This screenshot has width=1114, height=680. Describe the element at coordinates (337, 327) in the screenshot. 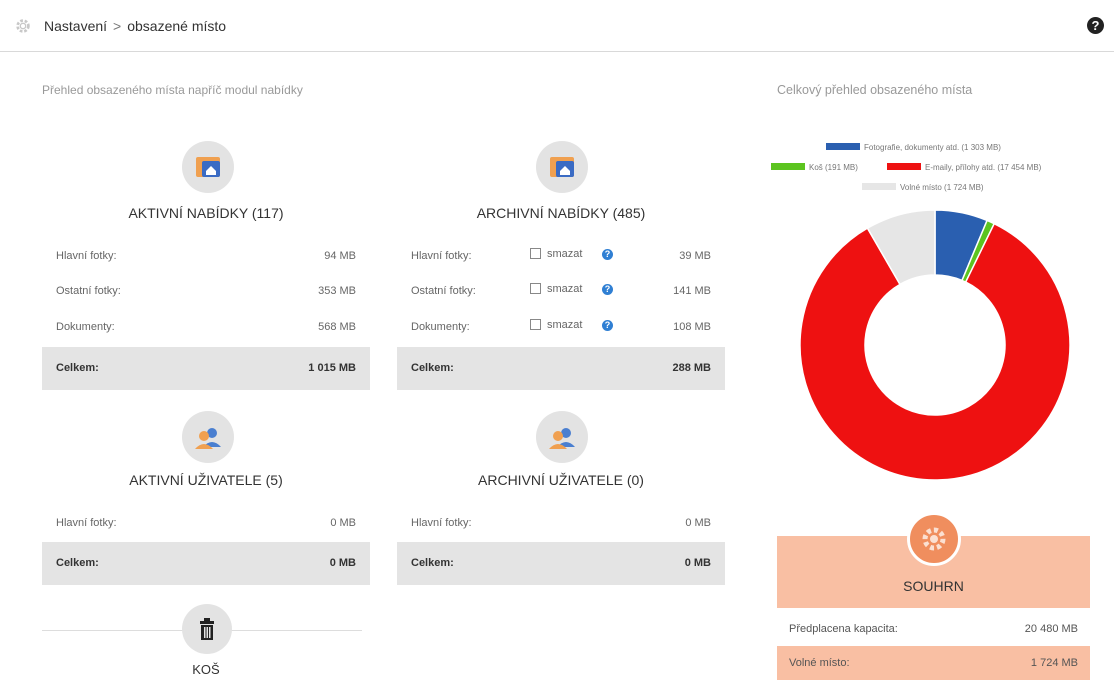

I see `row-value: 568 MB` at that location.